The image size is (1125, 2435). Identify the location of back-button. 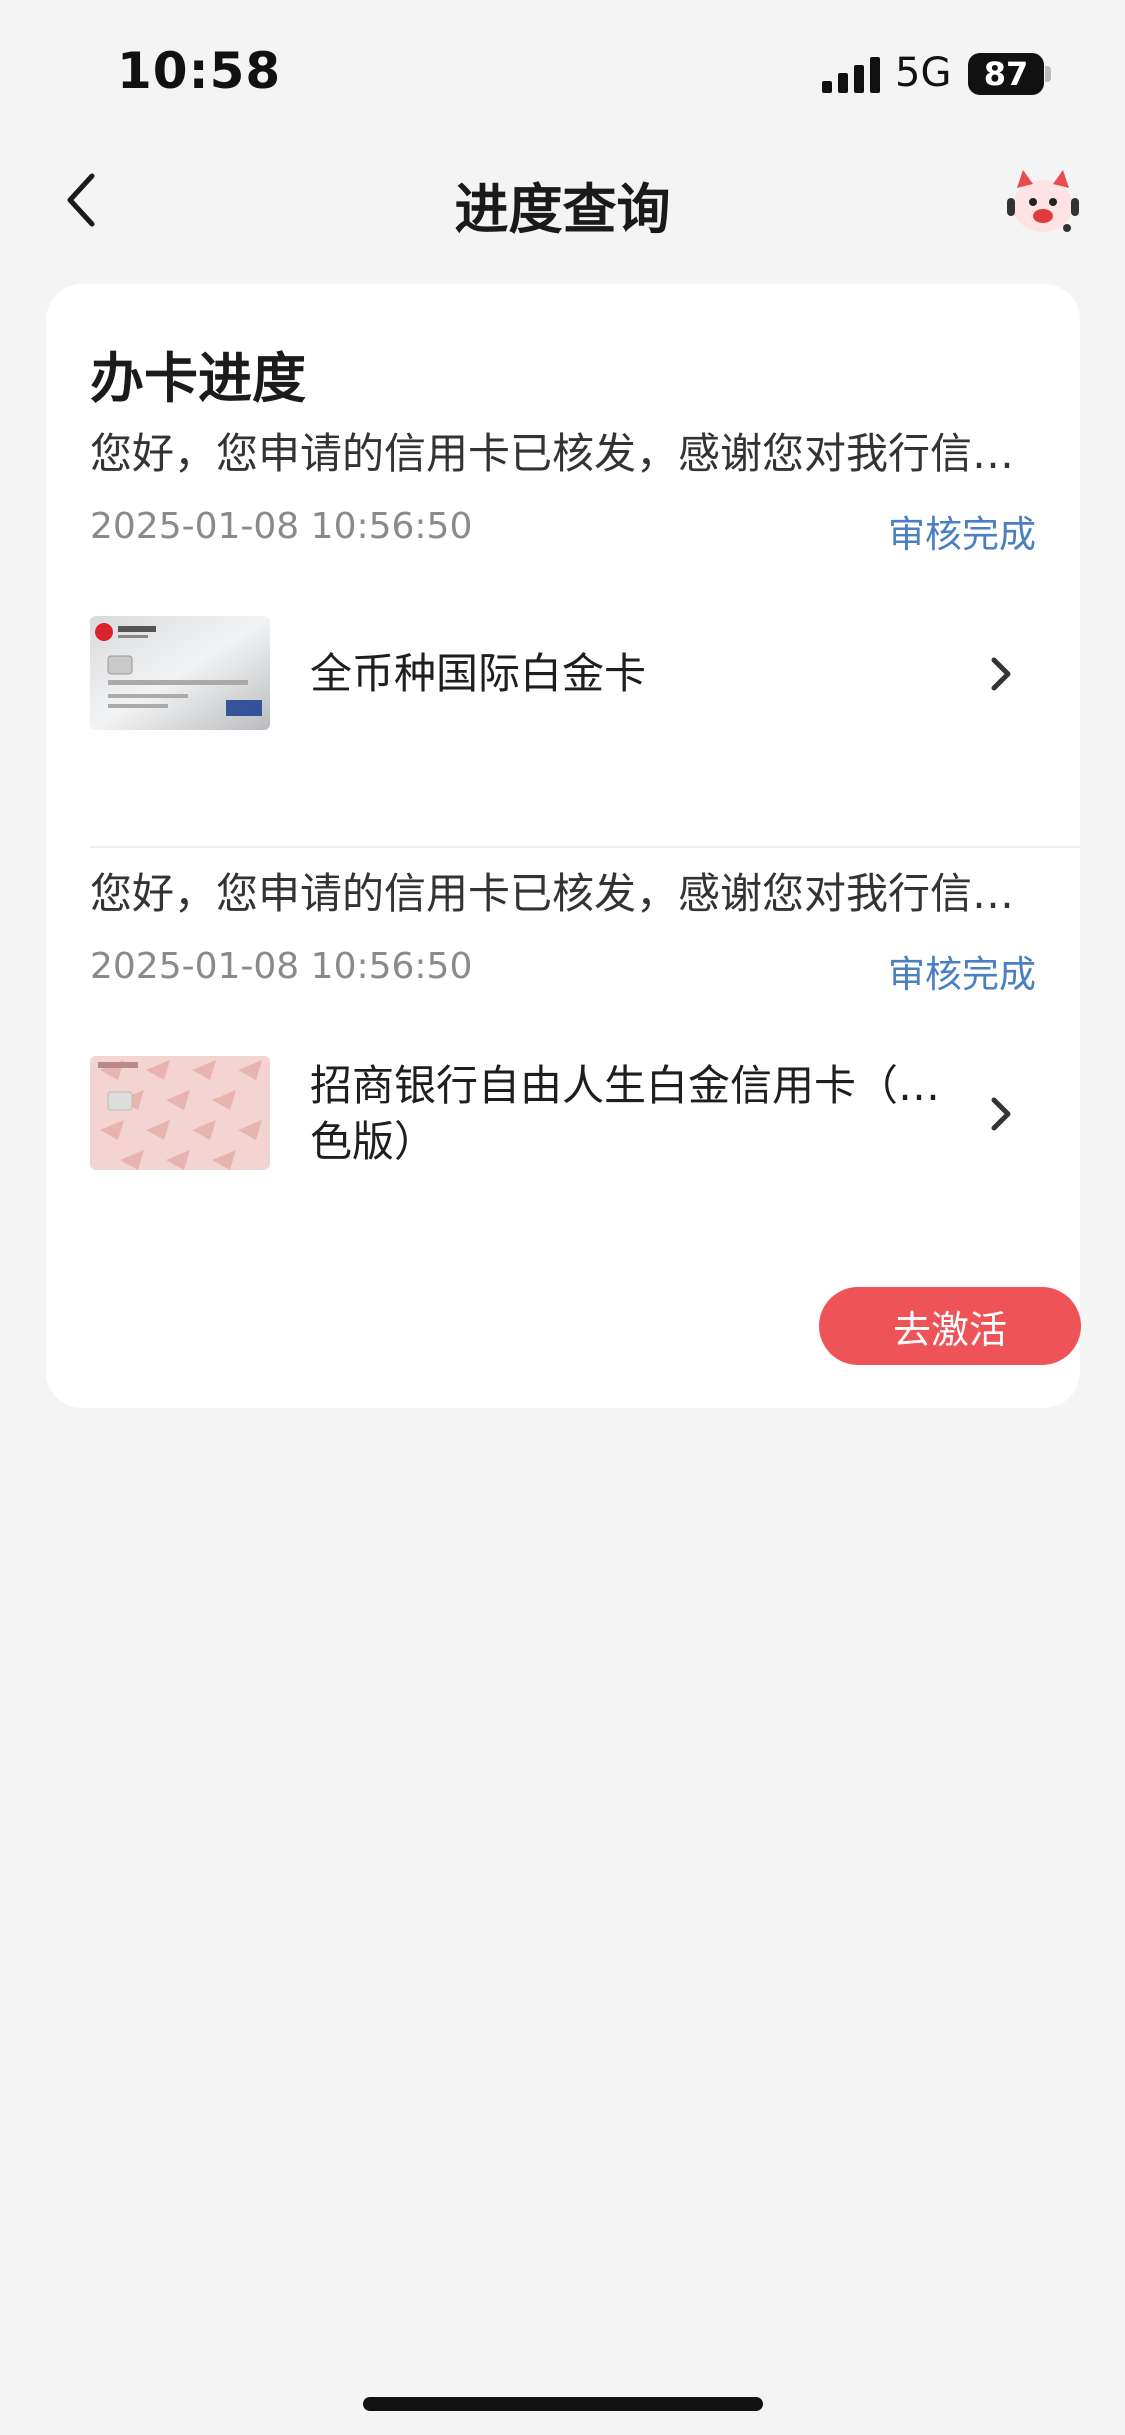
(82, 200).